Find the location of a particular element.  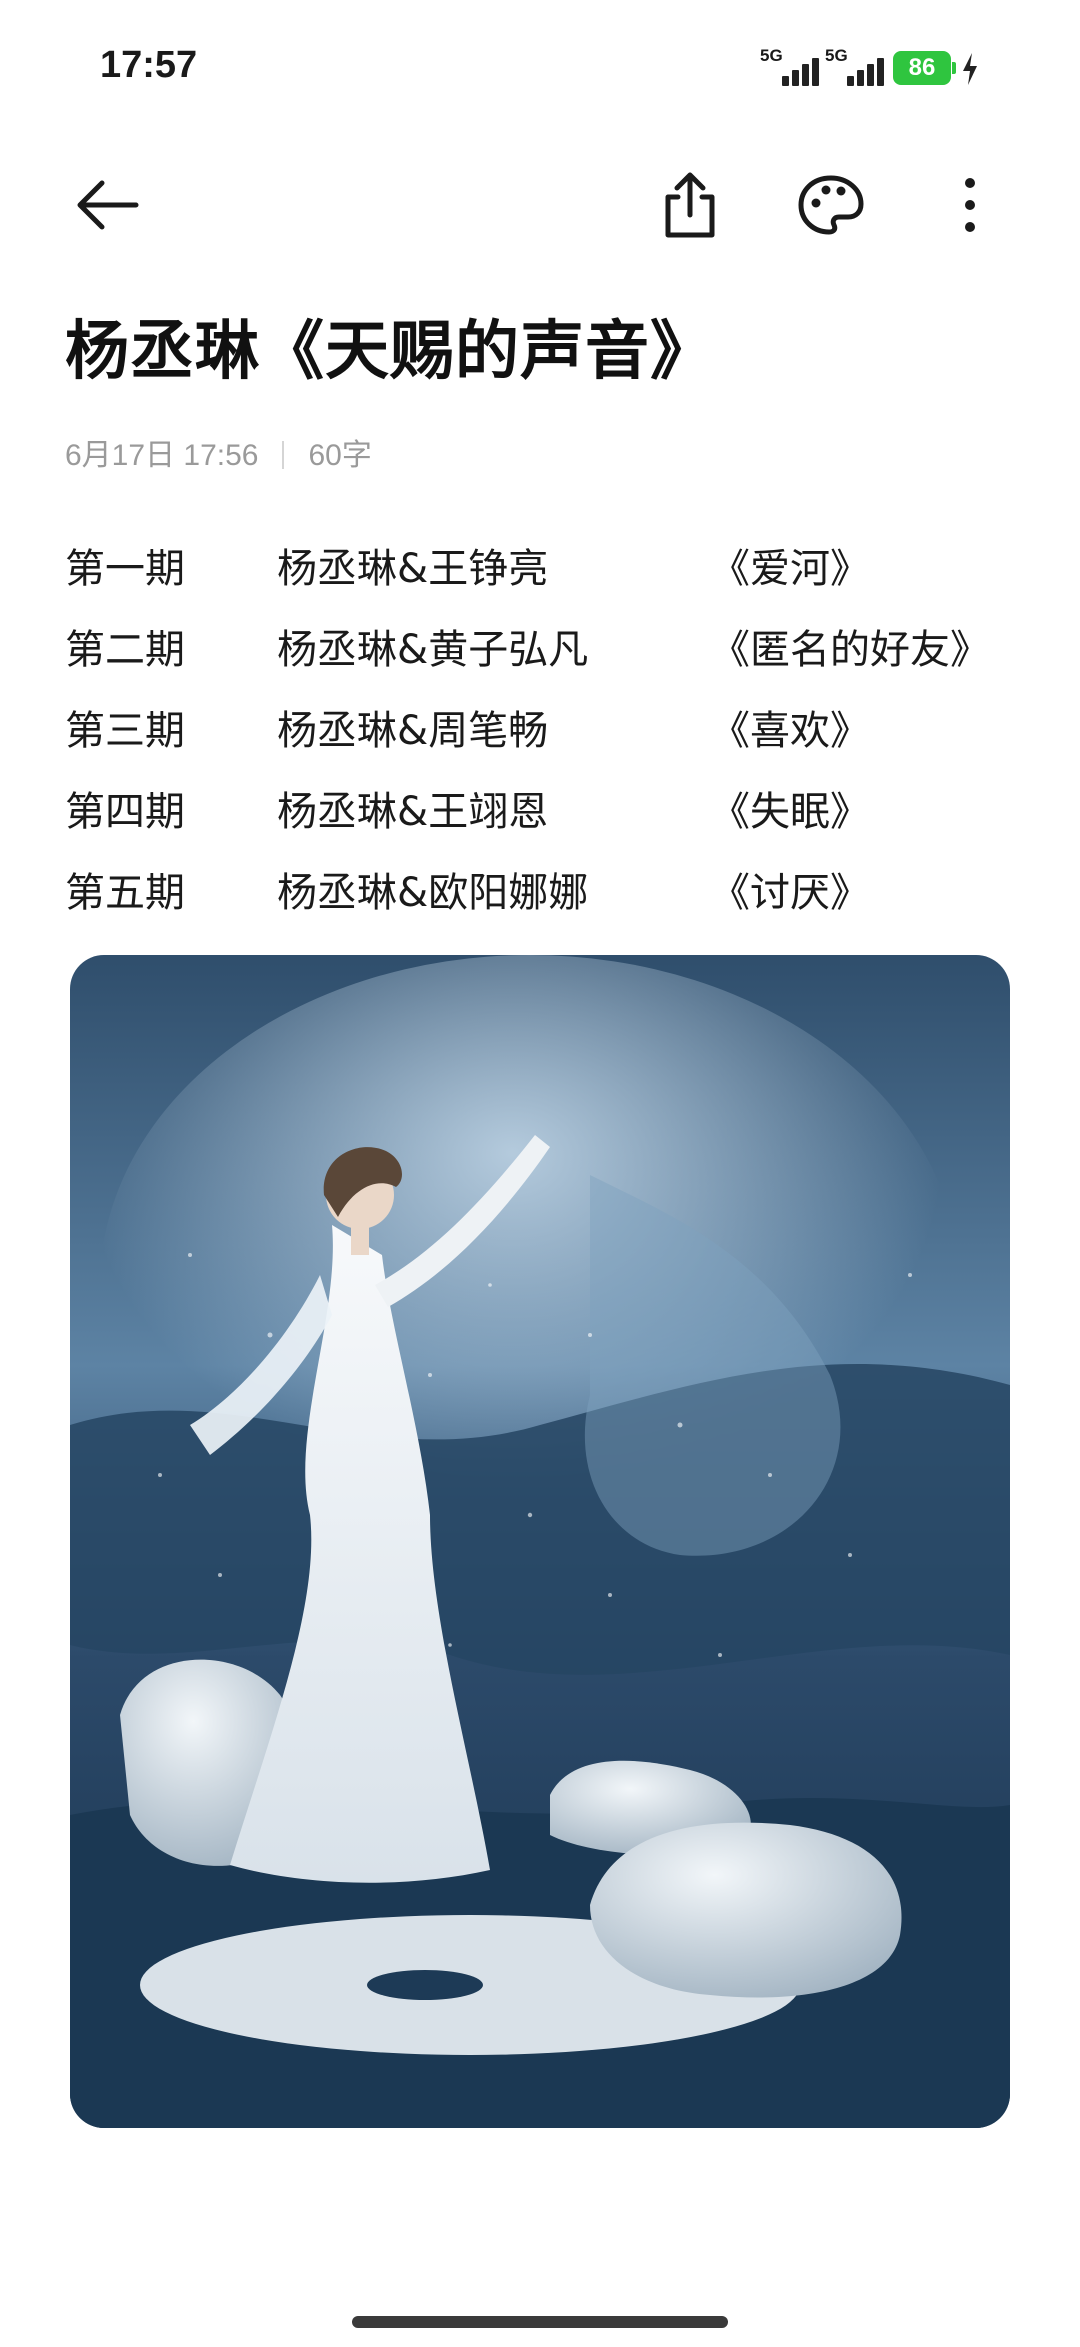

meta-divider is located at coordinates (283, 455).